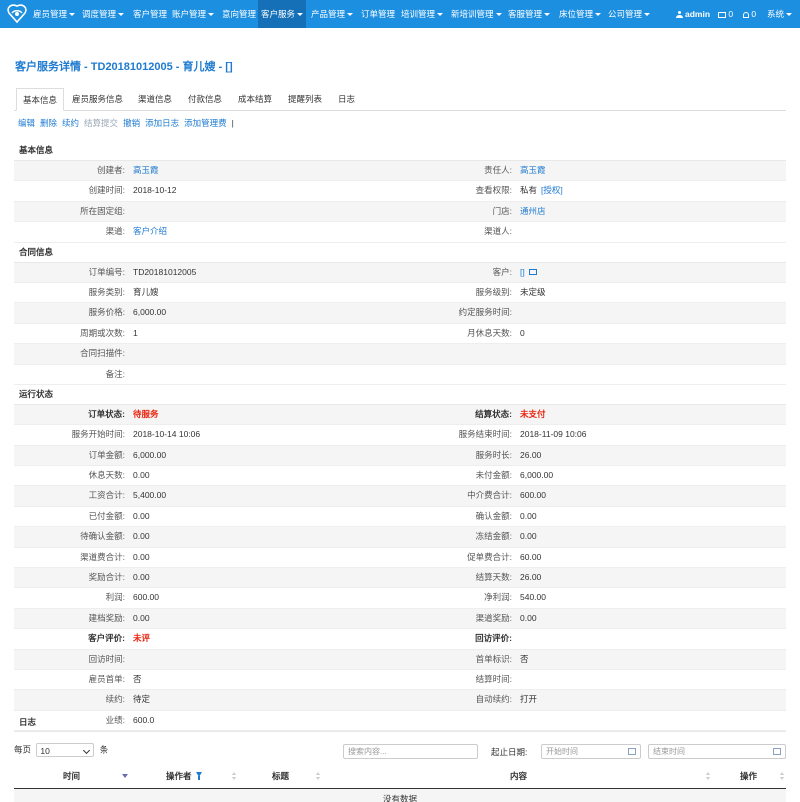 Image resolution: width=800 pixels, height=802 pixels. I want to click on page-size-select: 10, so click(65, 750).